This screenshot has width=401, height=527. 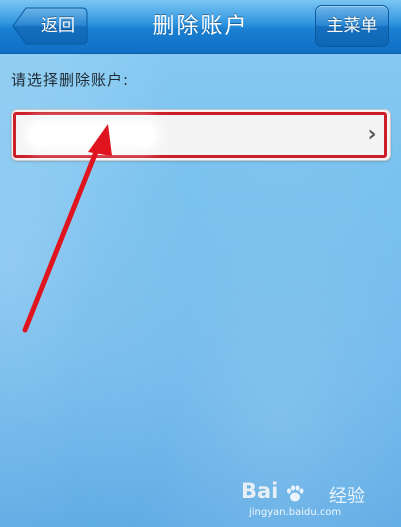 I want to click on chevron-right-icon: ›, so click(x=372, y=134).